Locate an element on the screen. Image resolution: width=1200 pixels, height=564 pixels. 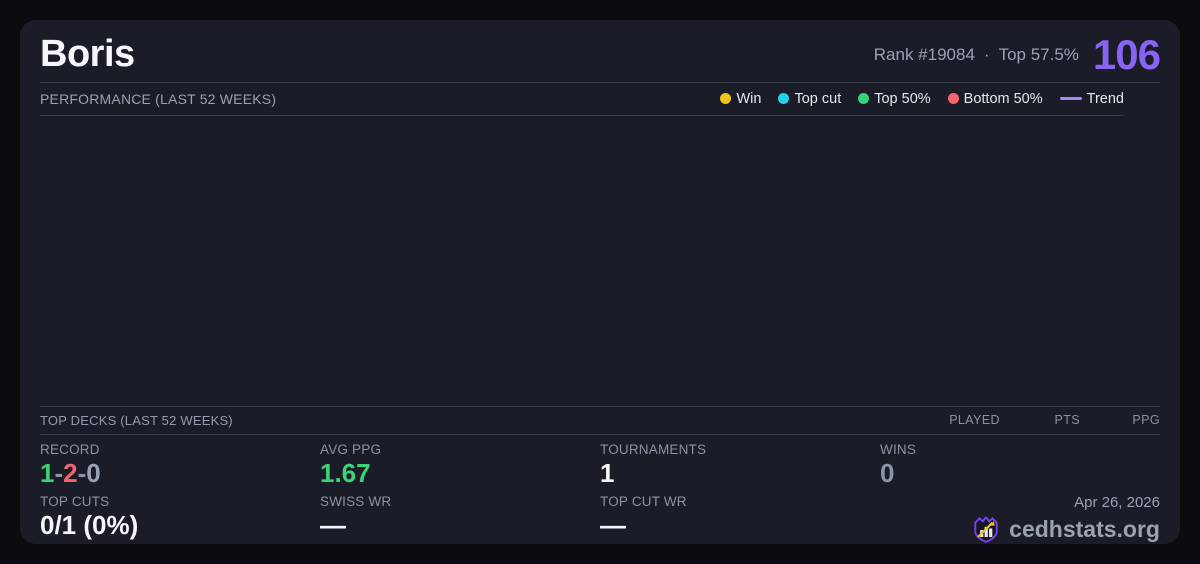
legend-item-trend: Trend is located at coordinates (1091, 98).